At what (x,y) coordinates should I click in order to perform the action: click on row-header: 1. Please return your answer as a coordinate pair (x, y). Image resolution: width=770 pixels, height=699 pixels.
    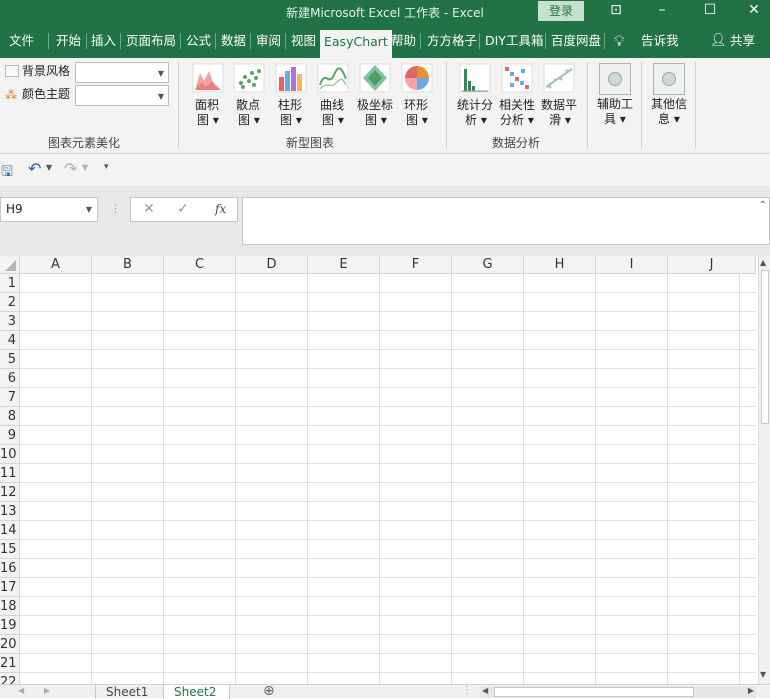
    Looking at the image, I should click on (10, 283).